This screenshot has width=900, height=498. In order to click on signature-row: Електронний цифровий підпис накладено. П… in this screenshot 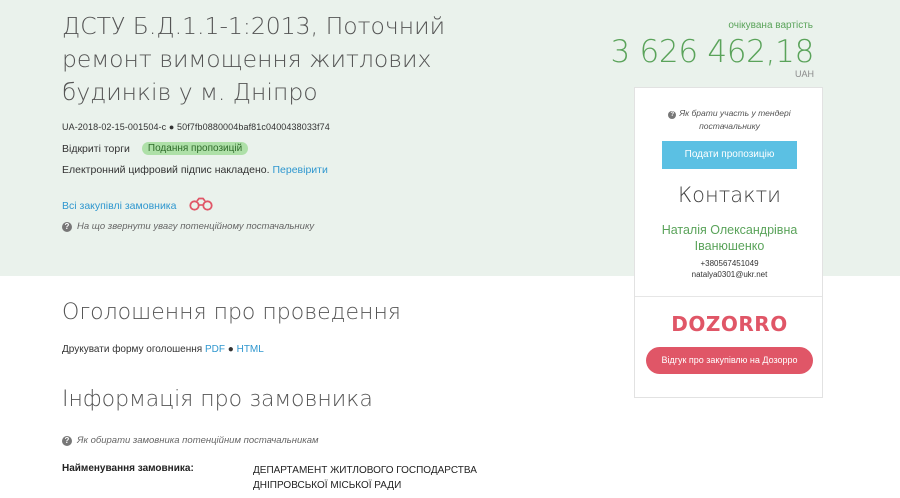, I will do `click(195, 170)`.